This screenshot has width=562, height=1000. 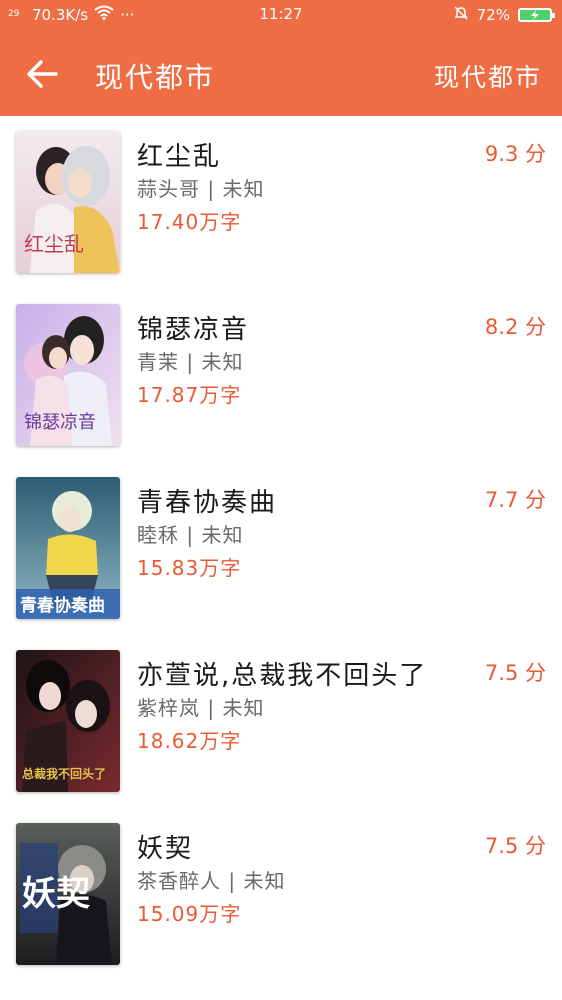 What do you see at coordinates (211, 881) in the screenshot?
I see `book-author-status: 茶香醉人 | 未知` at bounding box center [211, 881].